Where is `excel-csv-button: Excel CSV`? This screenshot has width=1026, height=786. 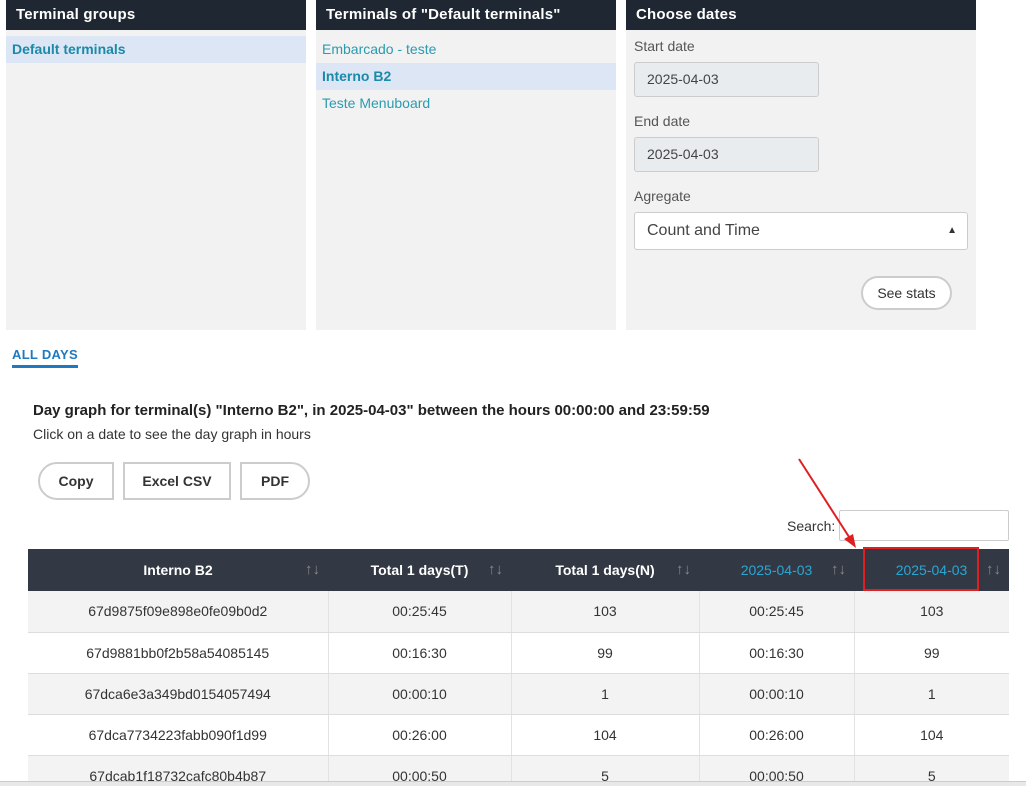
excel-csv-button: Excel CSV is located at coordinates (177, 481).